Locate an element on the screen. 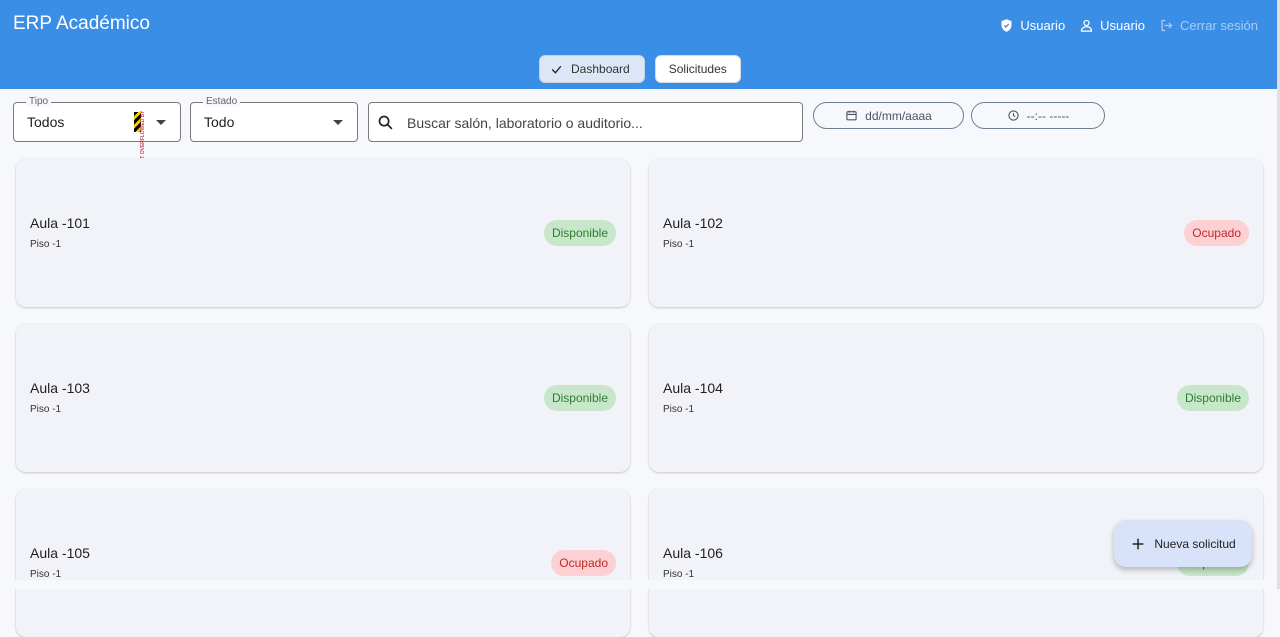 This screenshot has width=1280, height=637. check-icon is located at coordinates (556, 69).